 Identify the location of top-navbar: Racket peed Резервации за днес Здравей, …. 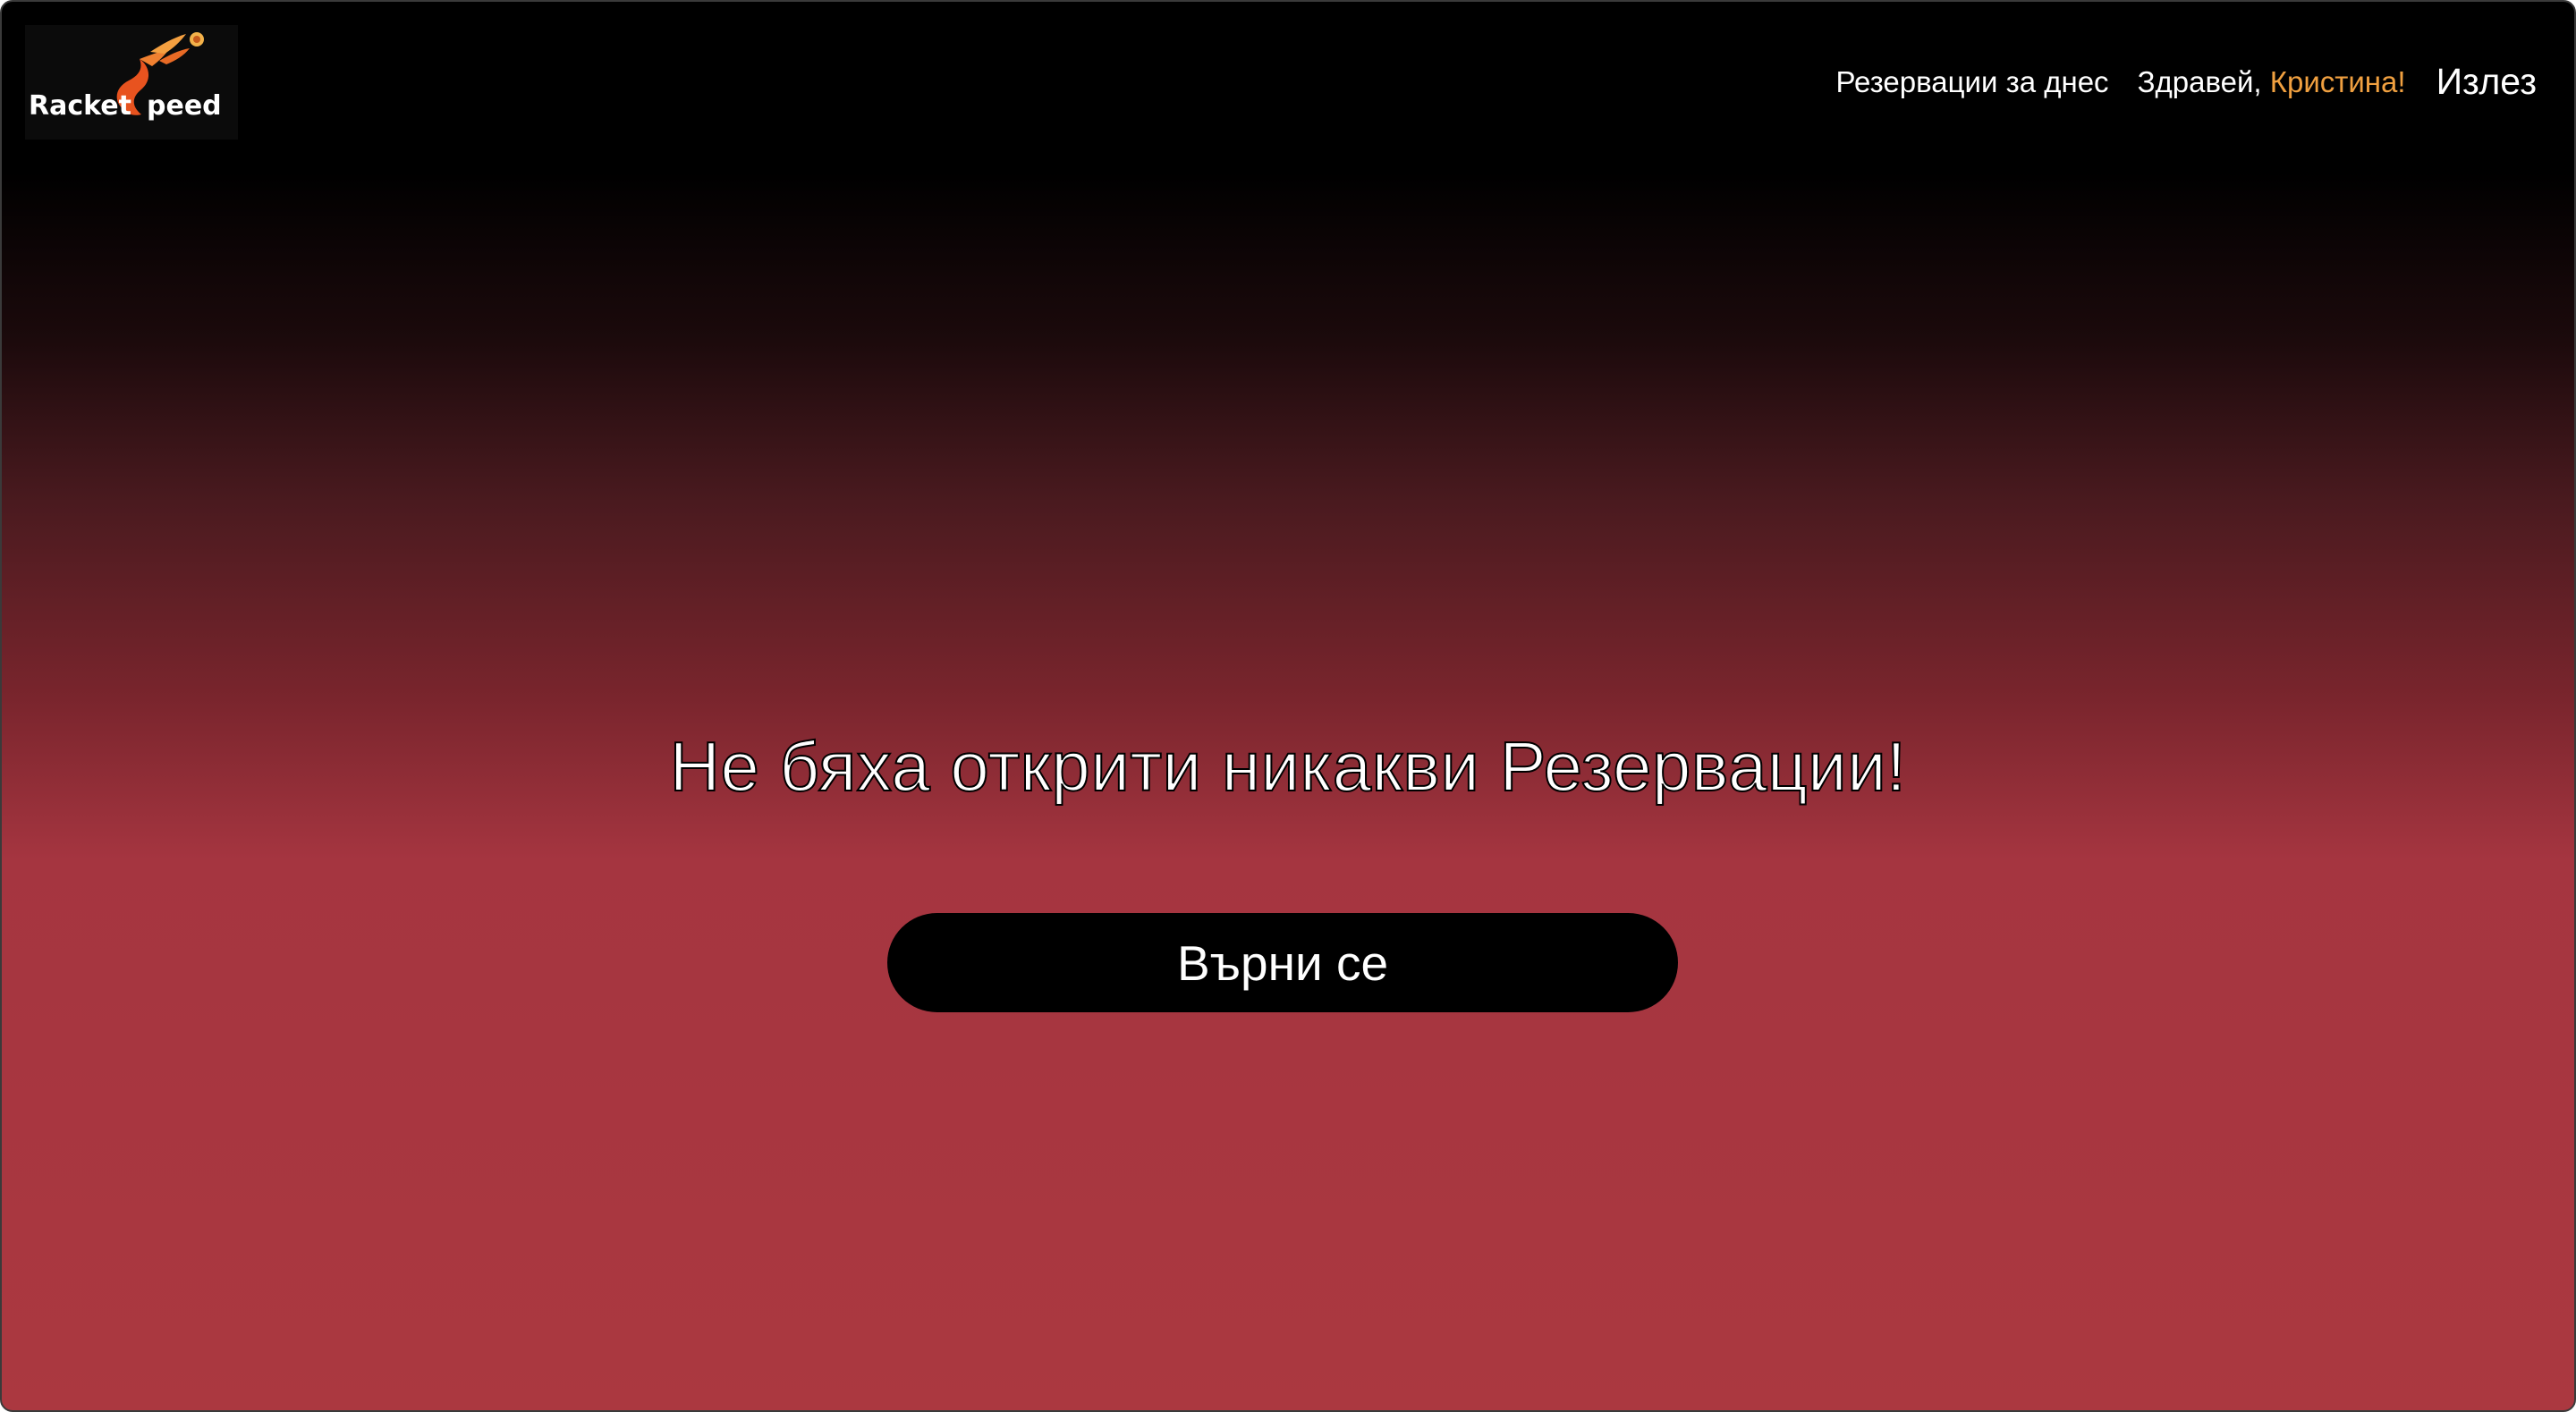
(1288, 78).